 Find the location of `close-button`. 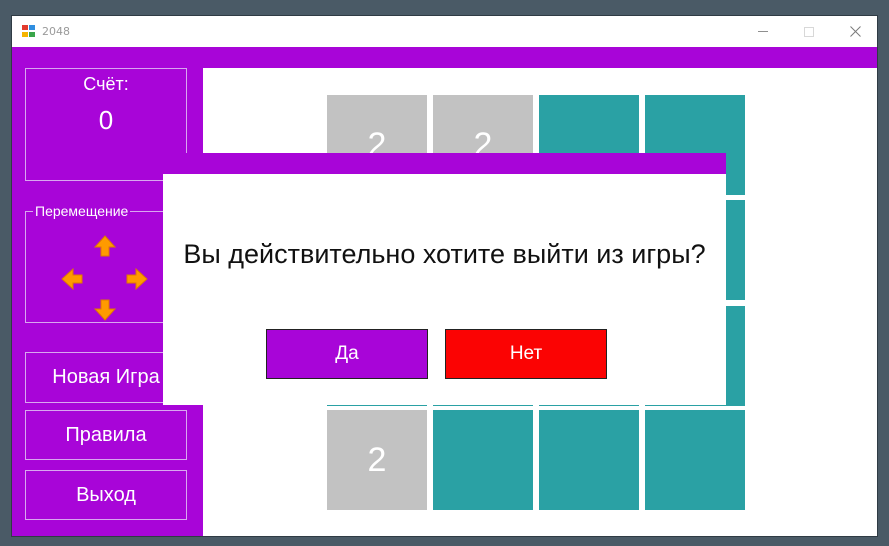

close-button is located at coordinates (855, 31).